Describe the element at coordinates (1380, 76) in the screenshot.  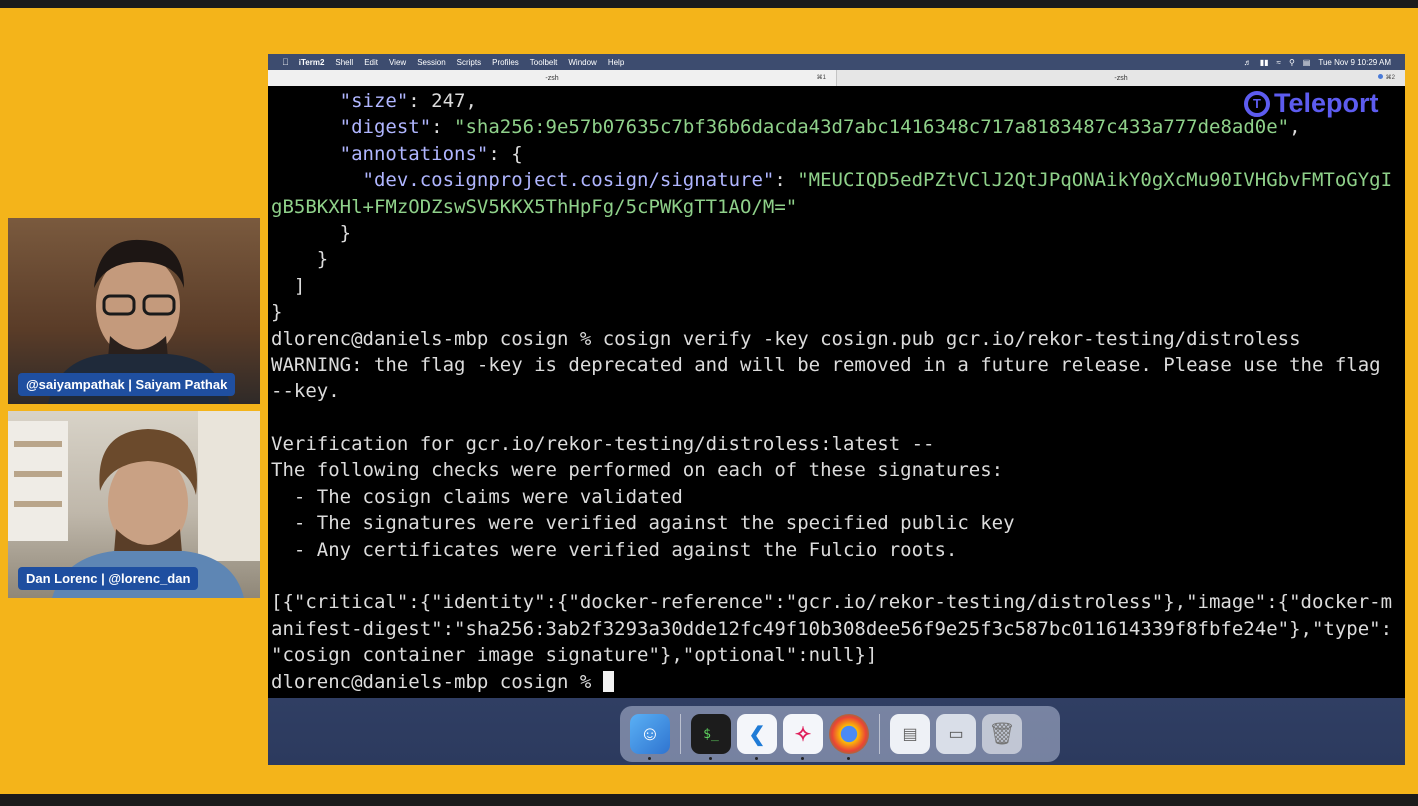
I see `activity-dot-icon` at that location.